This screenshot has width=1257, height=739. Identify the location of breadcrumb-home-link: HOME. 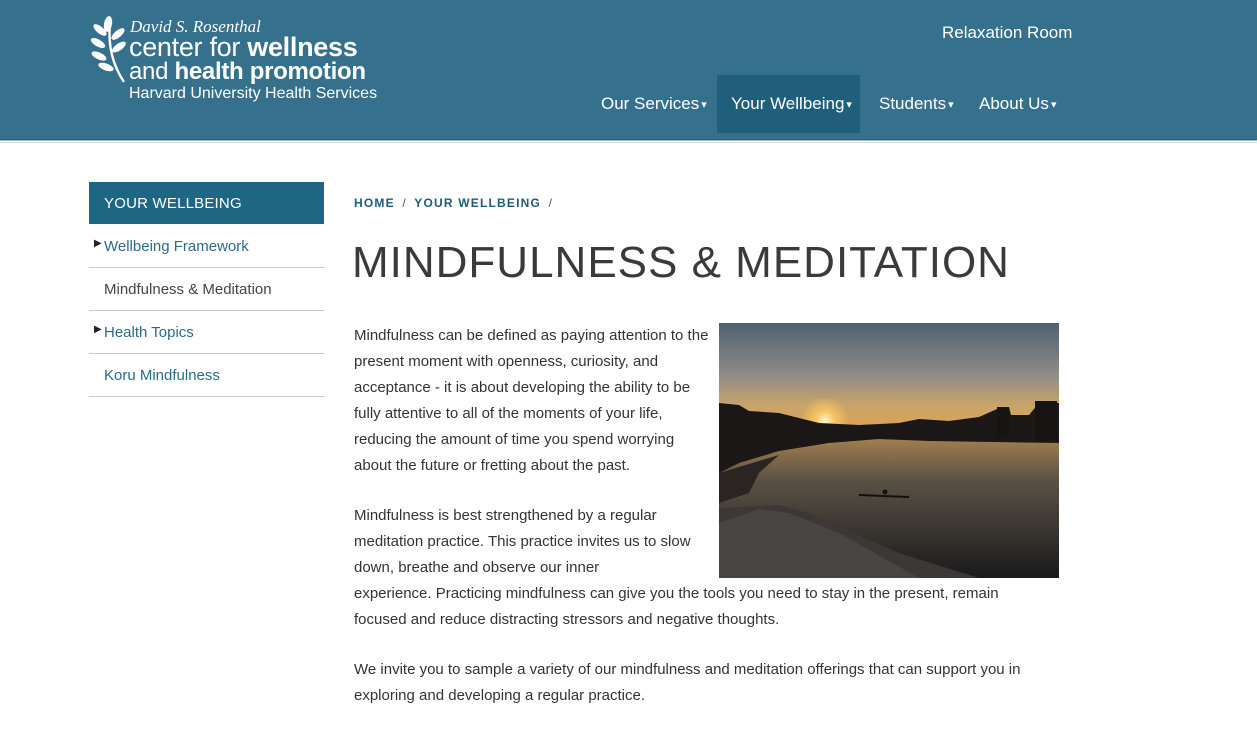
(374, 203).